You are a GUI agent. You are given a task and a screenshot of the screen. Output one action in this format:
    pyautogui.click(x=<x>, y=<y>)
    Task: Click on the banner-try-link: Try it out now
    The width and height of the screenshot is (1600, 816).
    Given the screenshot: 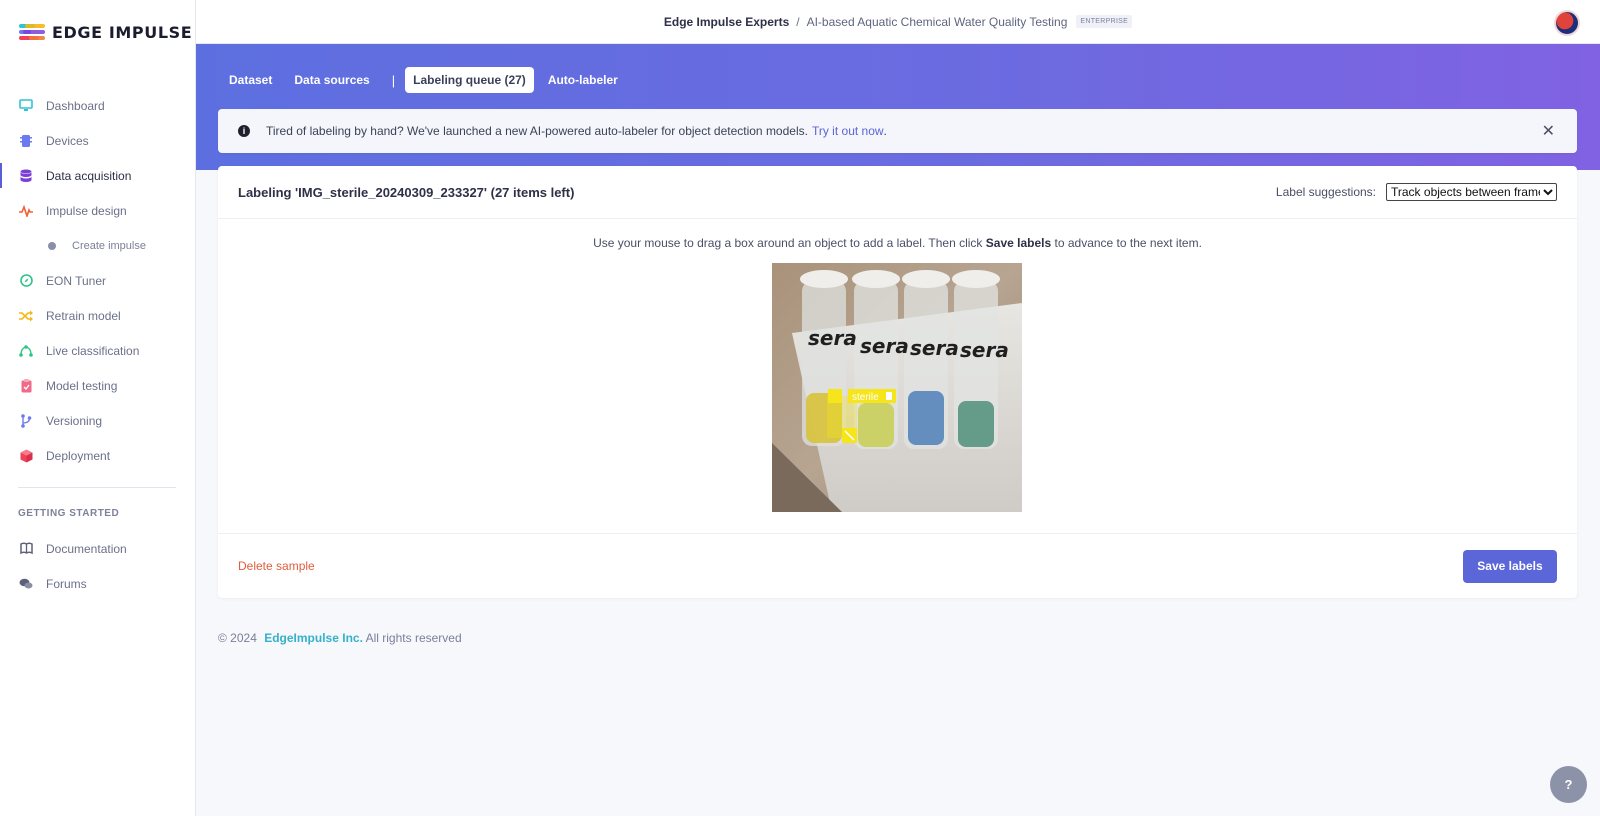 What is the action you would take?
    pyautogui.click(x=848, y=131)
    